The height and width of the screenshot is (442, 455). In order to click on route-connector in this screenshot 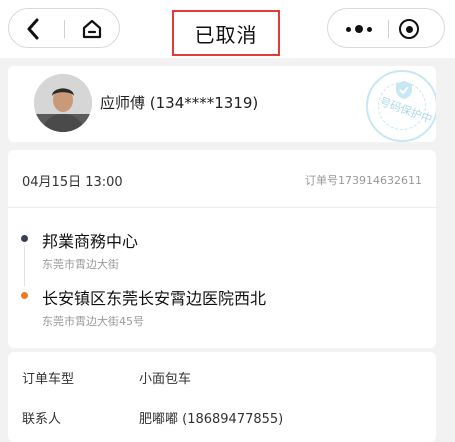, I will do `click(24, 266)`.